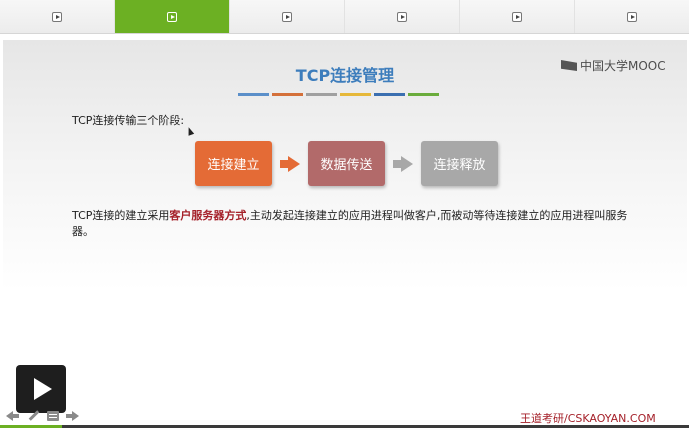  I want to click on stage-flow: 连接建立 数据传送 连接释放, so click(346, 163).